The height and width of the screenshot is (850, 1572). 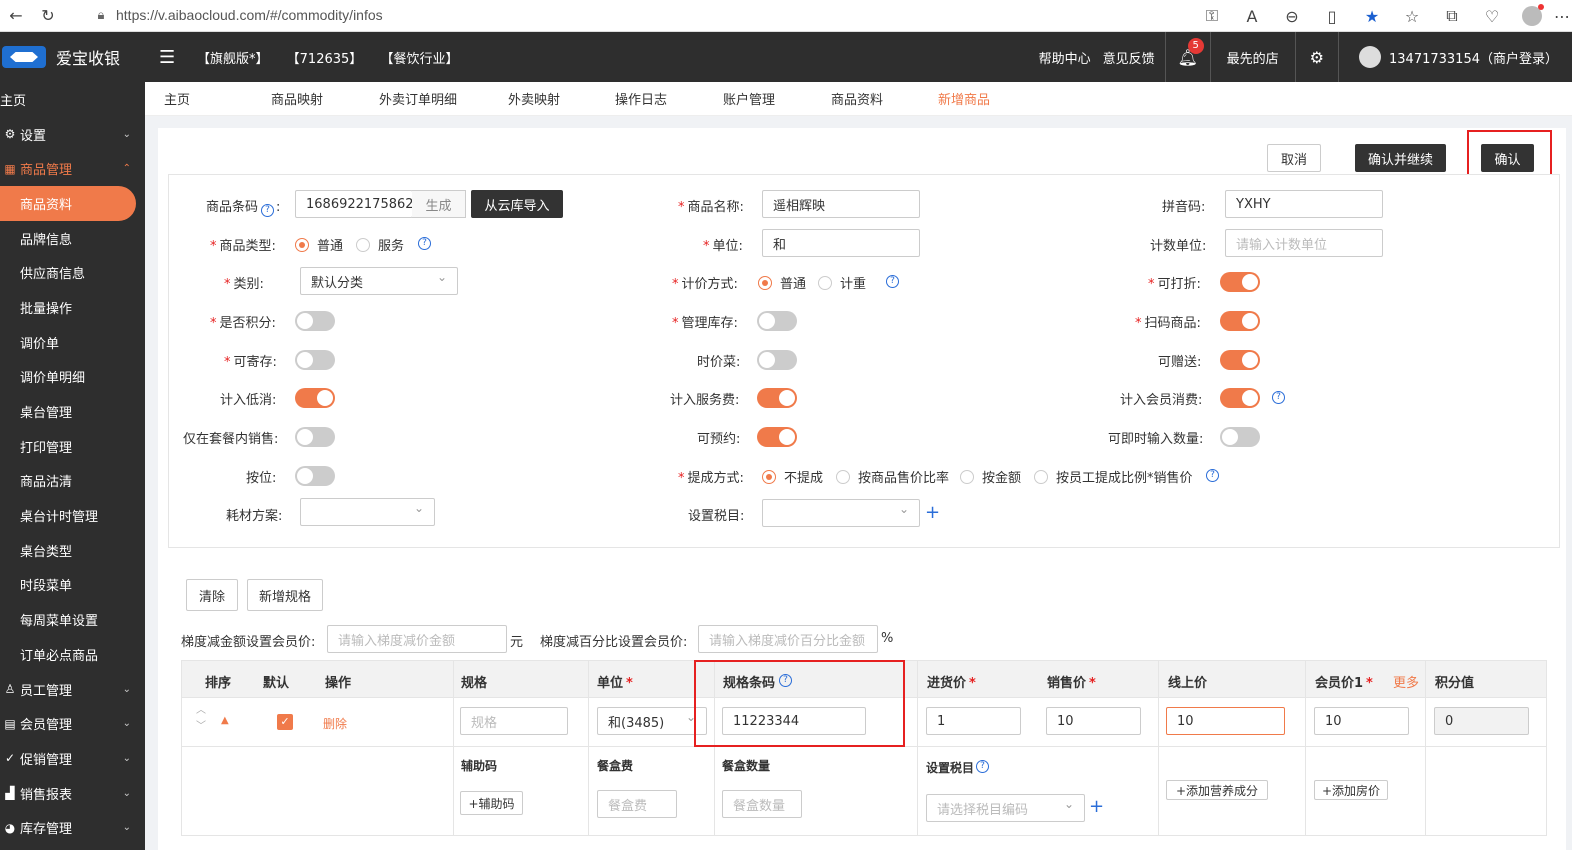 What do you see at coordinates (225, 721) in the screenshot?
I see `sort-top-icon: ▲` at bounding box center [225, 721].